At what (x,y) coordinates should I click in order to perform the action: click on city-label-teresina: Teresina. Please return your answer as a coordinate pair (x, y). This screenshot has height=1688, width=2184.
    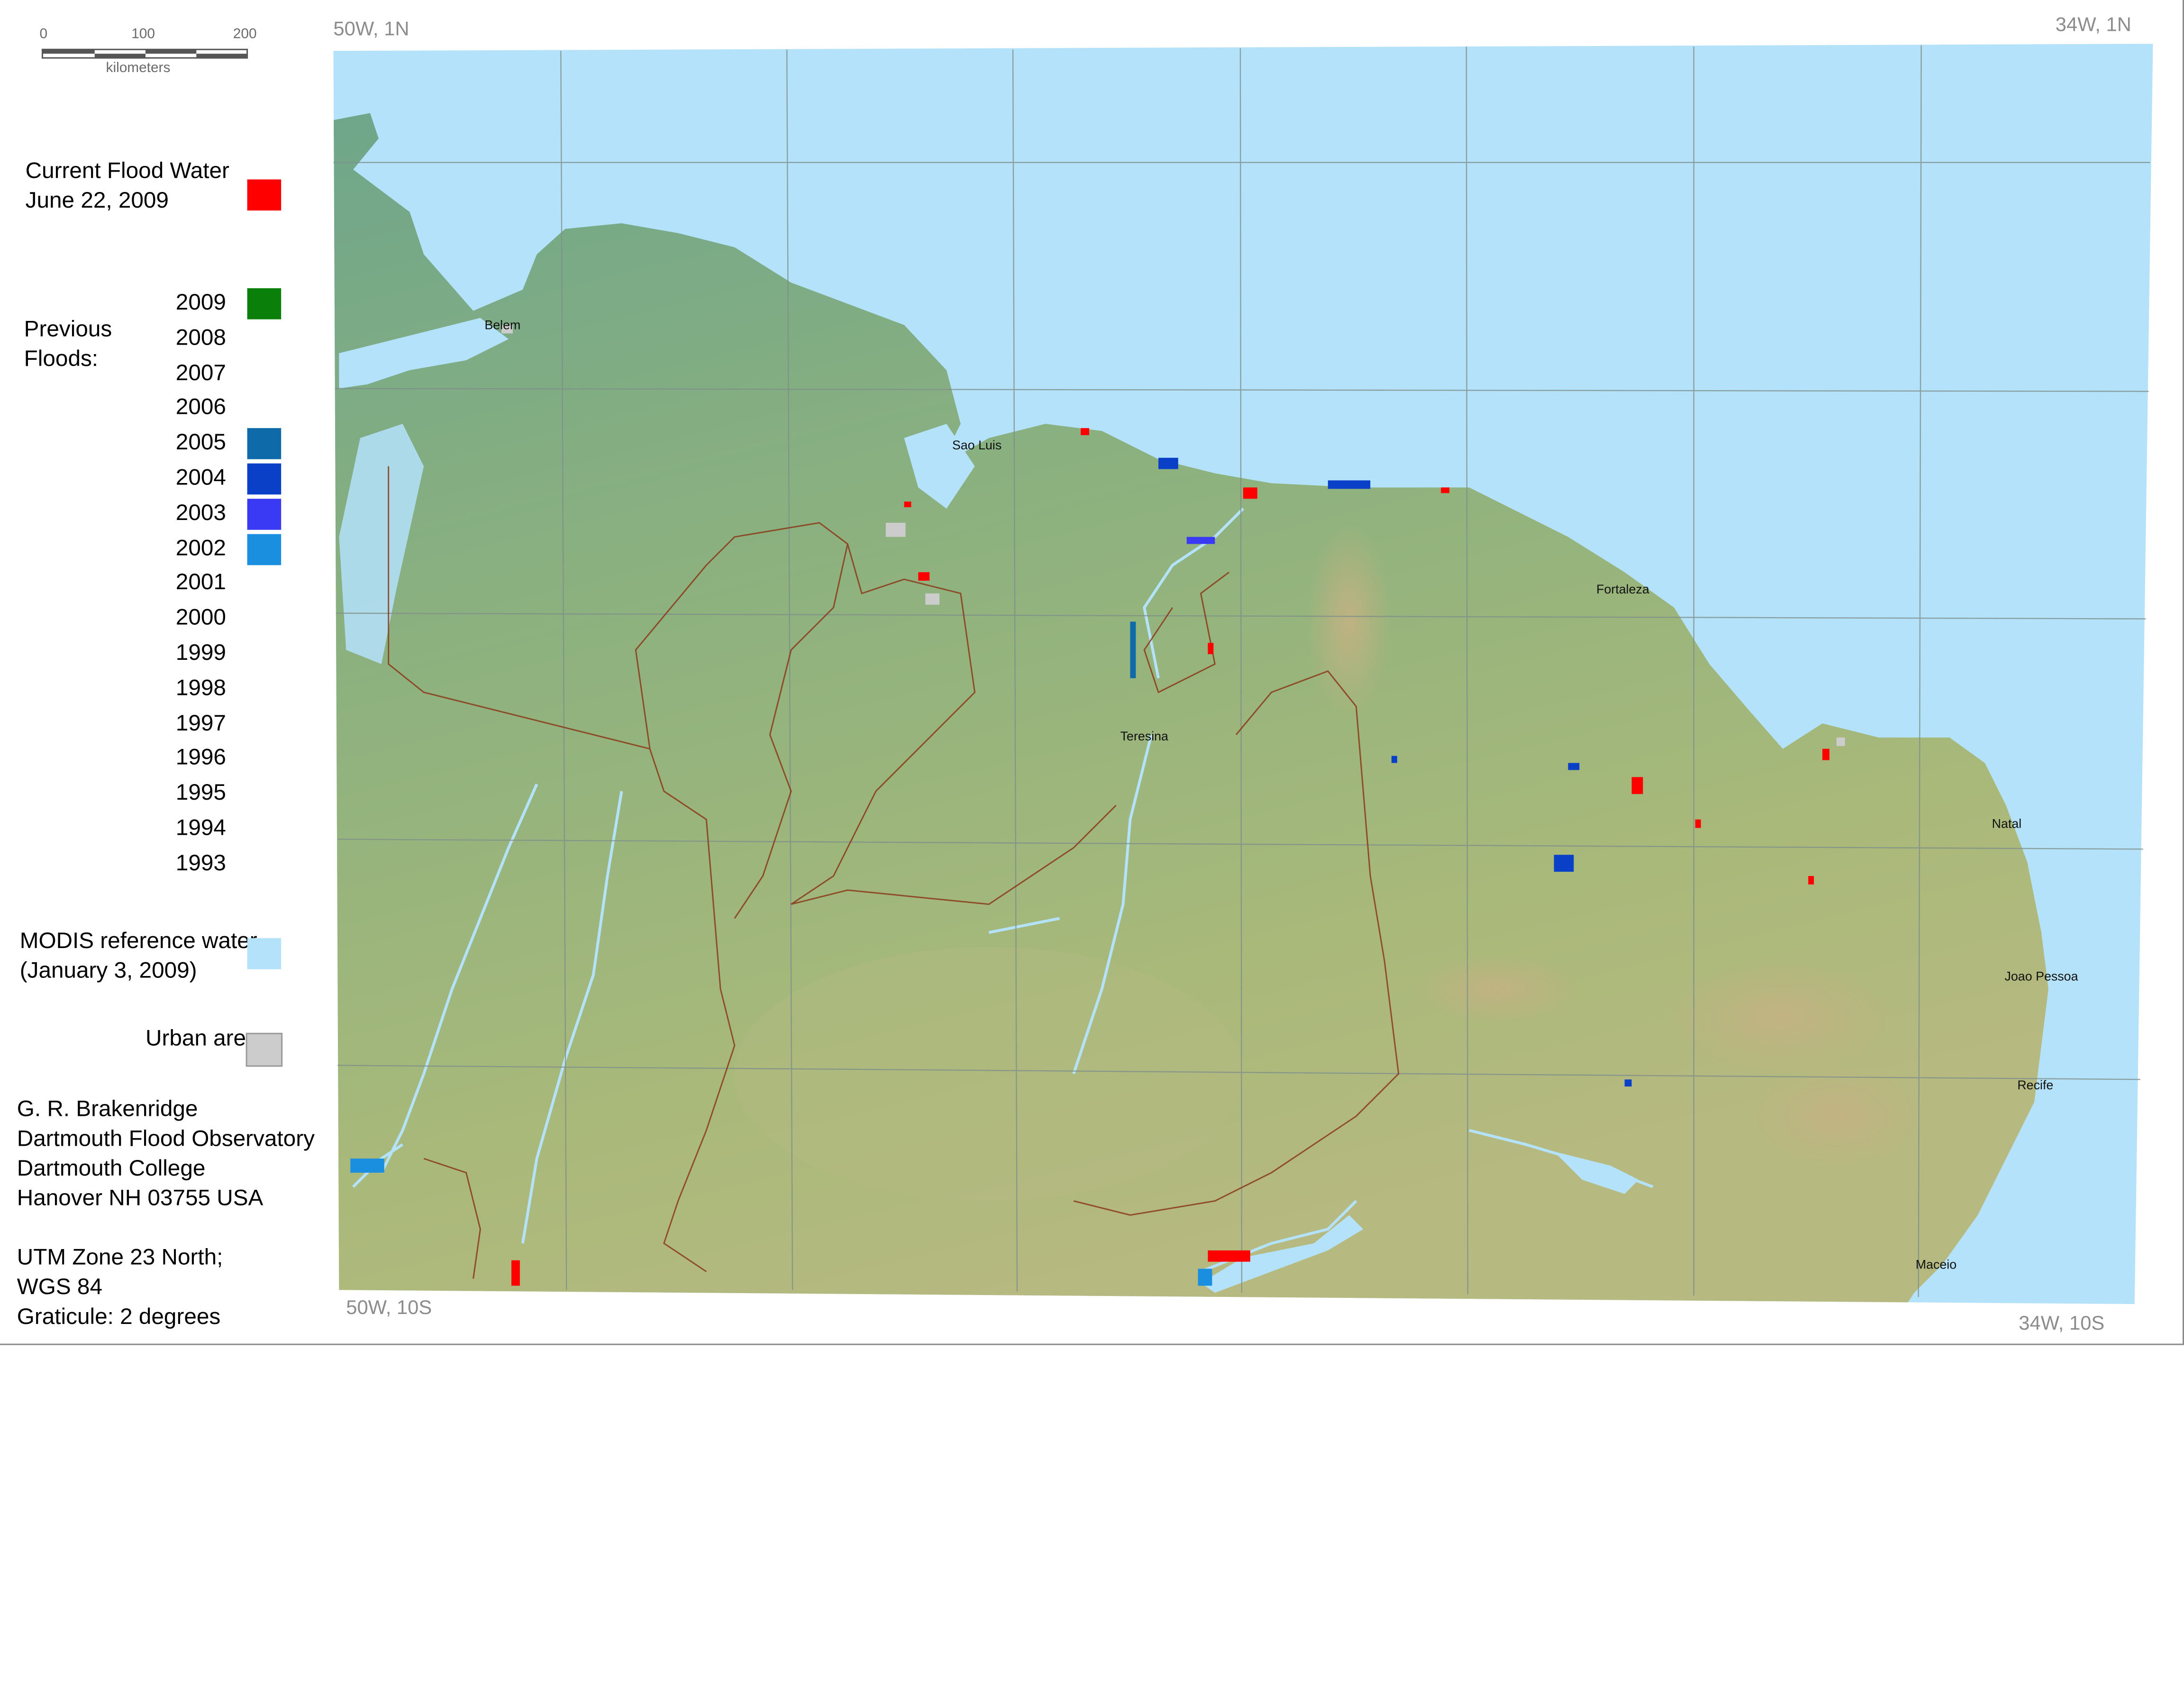
    Looking at the image, I should click on (1144, 736).